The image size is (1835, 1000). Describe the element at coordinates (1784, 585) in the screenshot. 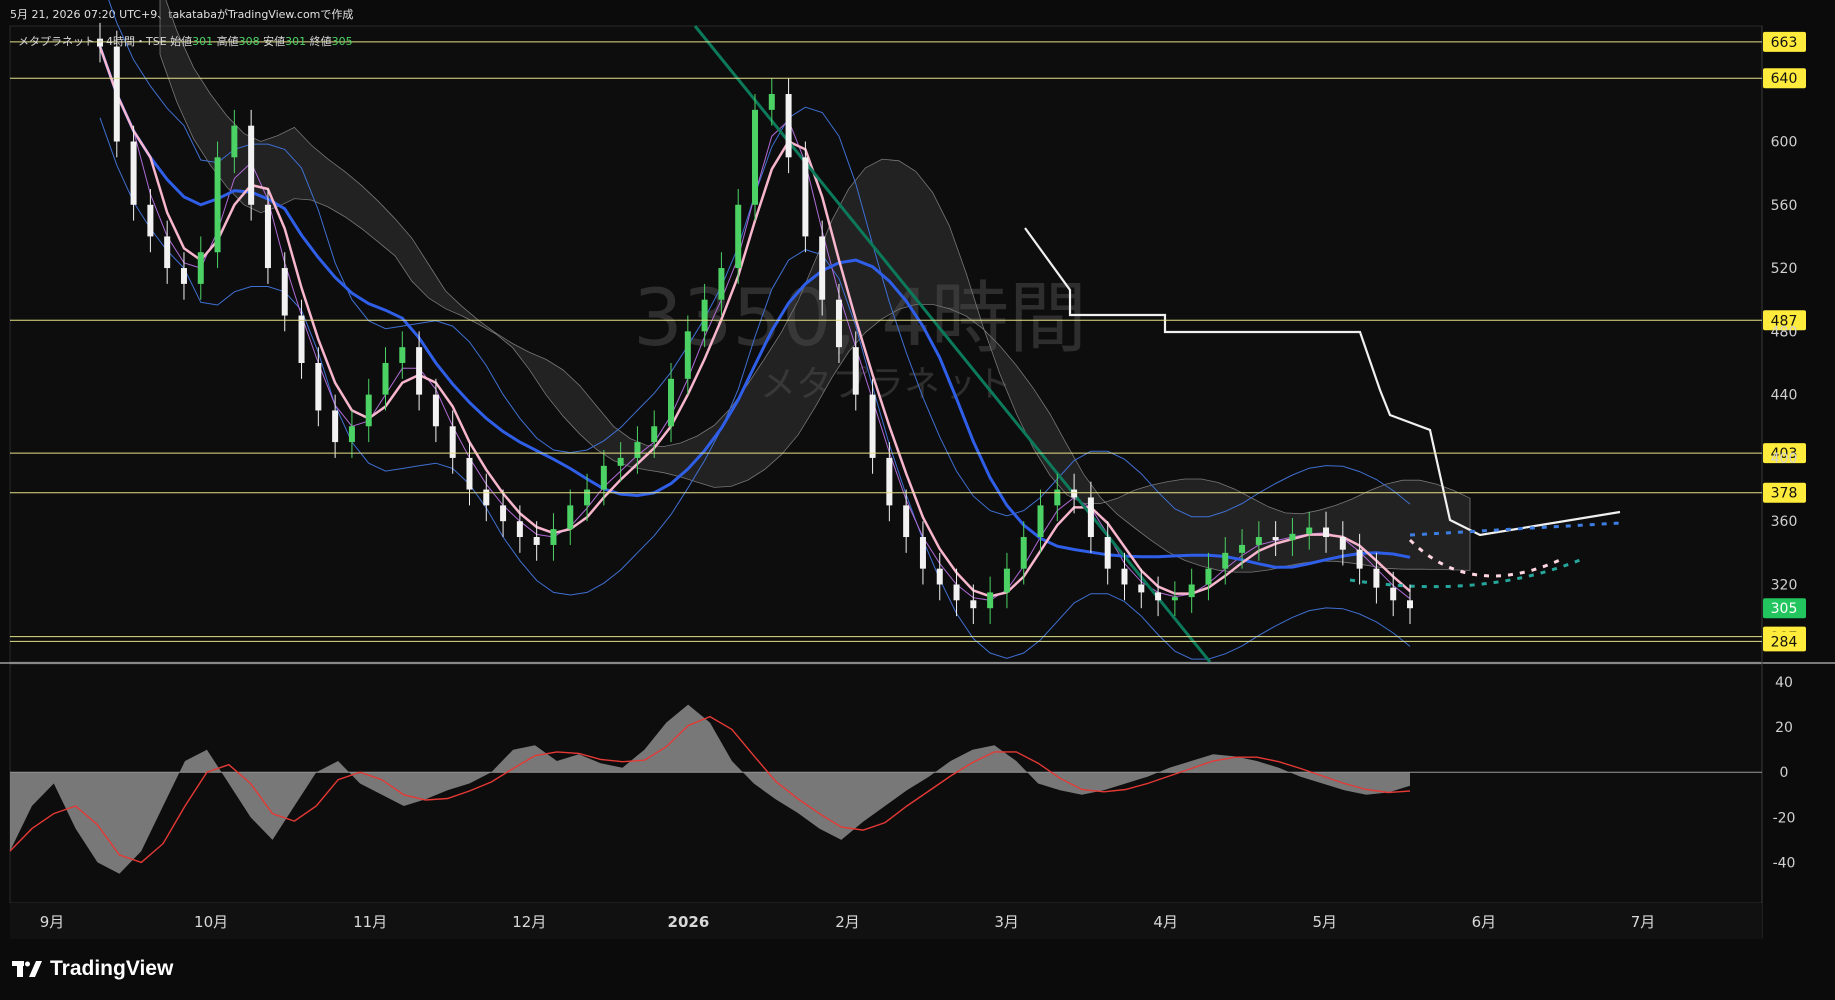

I see `price-tick-320: 320` at that location.